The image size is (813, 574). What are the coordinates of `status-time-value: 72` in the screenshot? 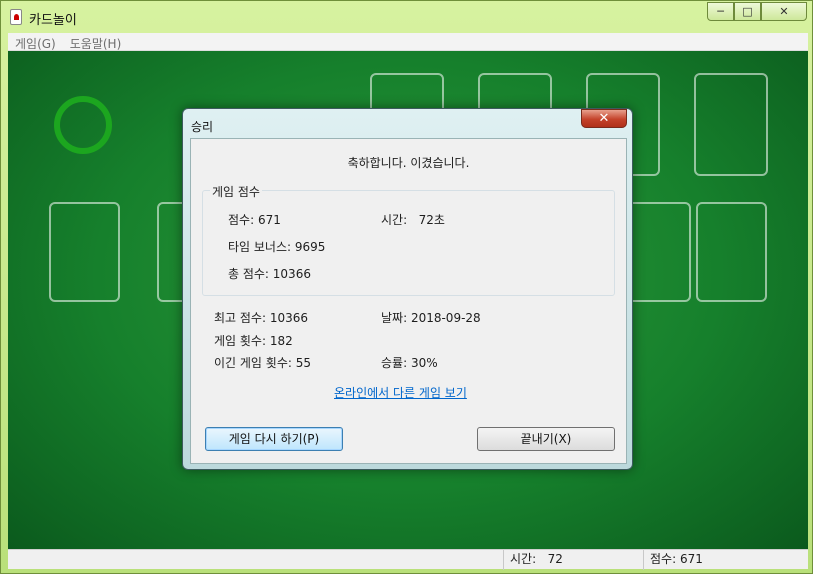 It's located at (555, 559).